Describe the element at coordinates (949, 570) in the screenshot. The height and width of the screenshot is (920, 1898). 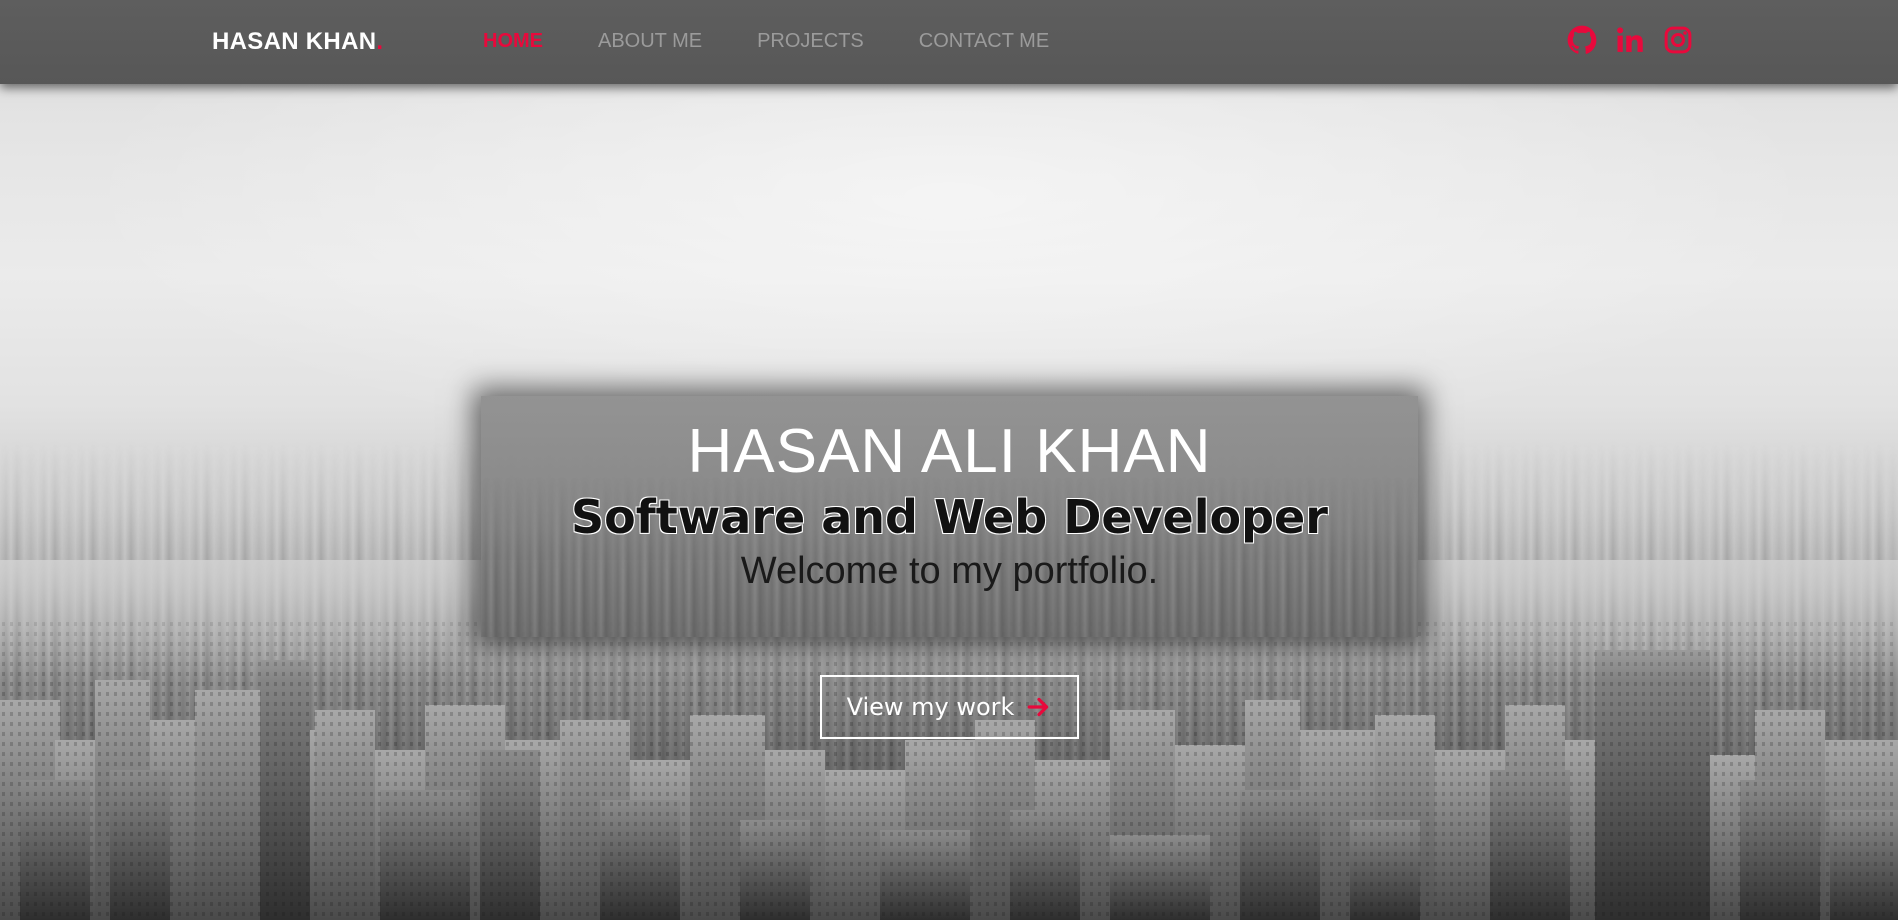
I see `hero-welcome: Welcome to my portfolio.` at that location.